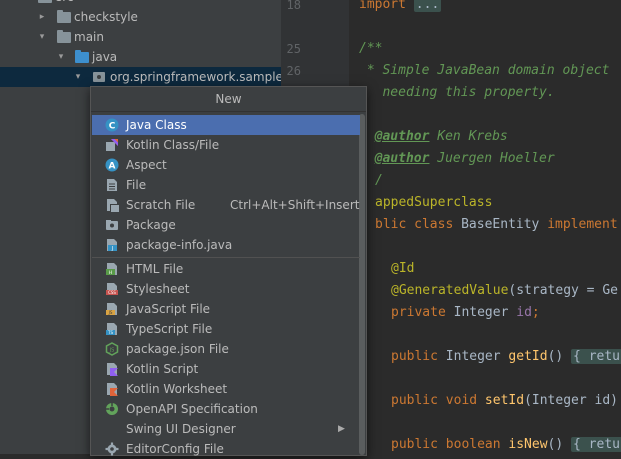 Image resolution: width=621 pixels, height=459 pixels. What do you see at coordinates (504, 290) in the screenshot?
I see `code-line: @GeneratedValue(strategy = Ge` at bounding box center [504, 290].